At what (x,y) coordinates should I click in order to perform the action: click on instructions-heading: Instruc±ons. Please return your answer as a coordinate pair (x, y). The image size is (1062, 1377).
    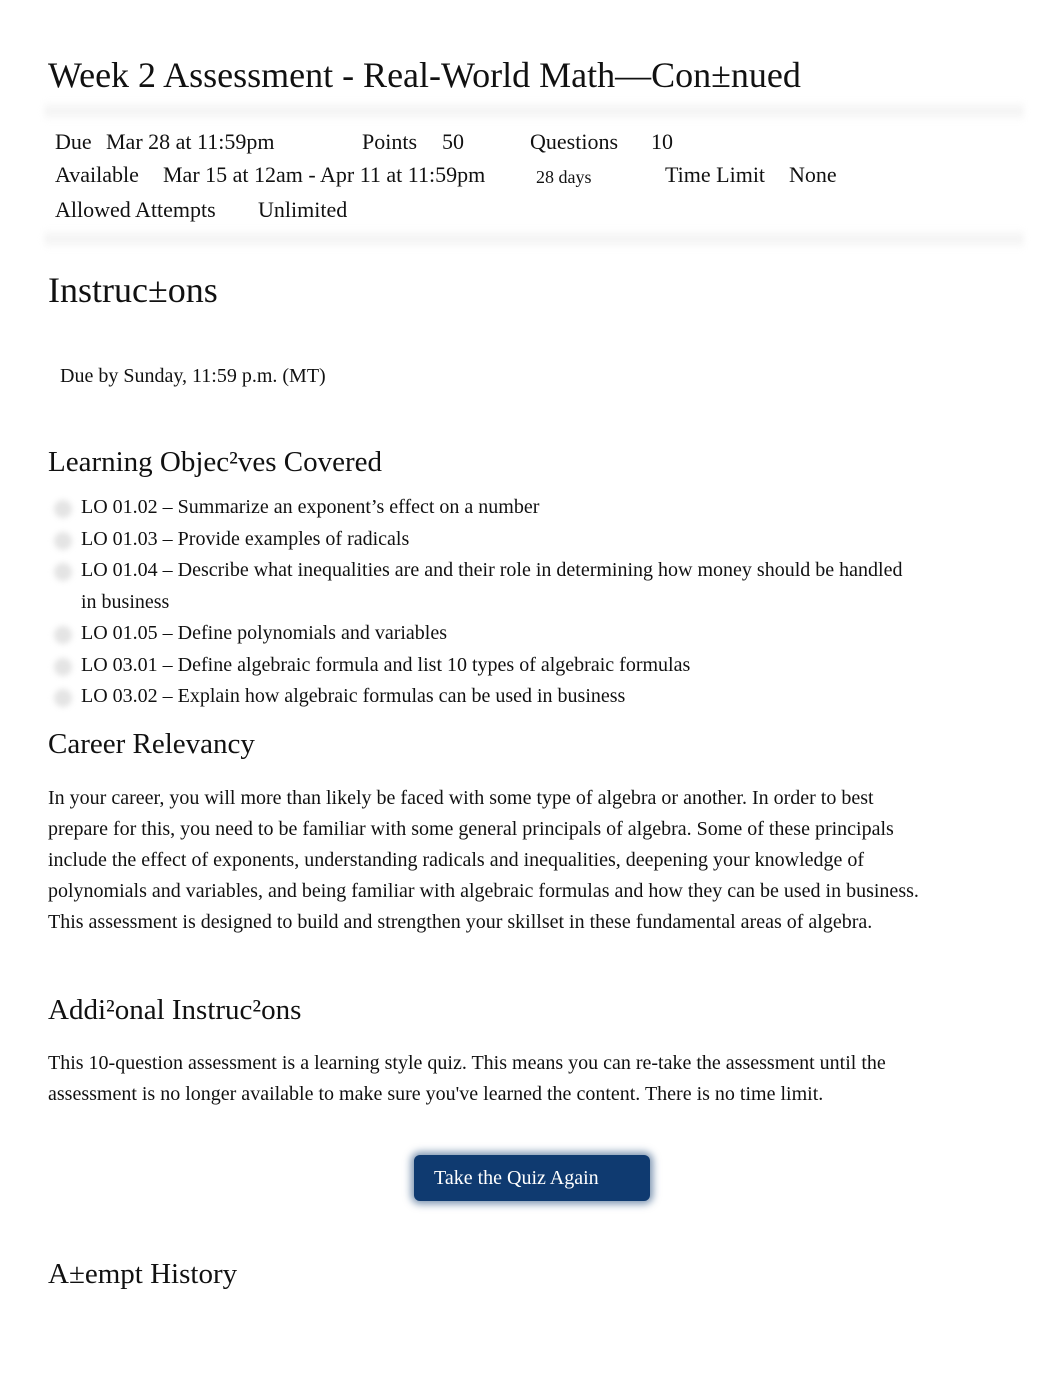
    Looking at the image, I should click on (133, 290).